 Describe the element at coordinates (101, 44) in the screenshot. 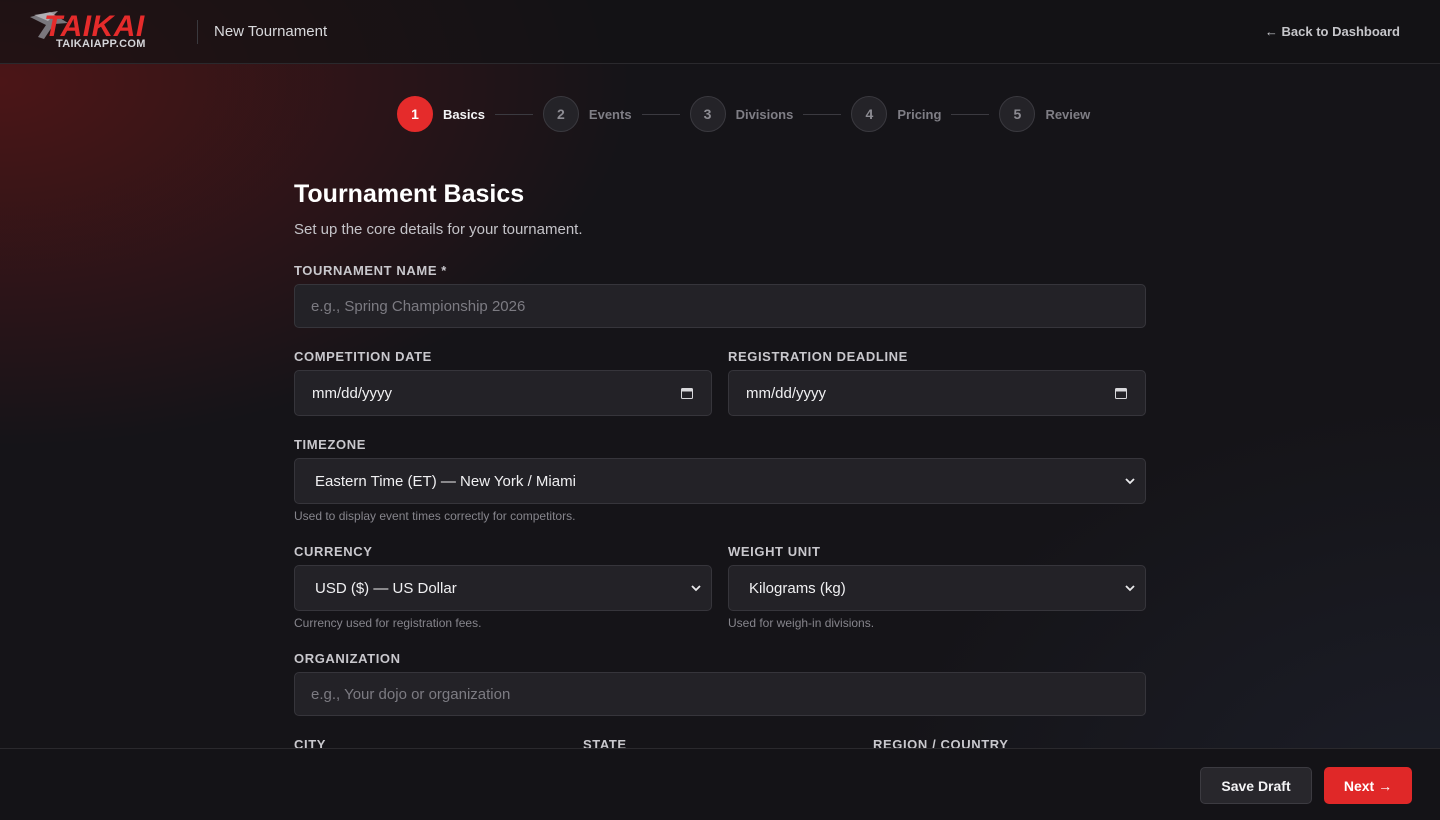

I see `logo-subtext: TAIKAIAPP.COM` at that location.